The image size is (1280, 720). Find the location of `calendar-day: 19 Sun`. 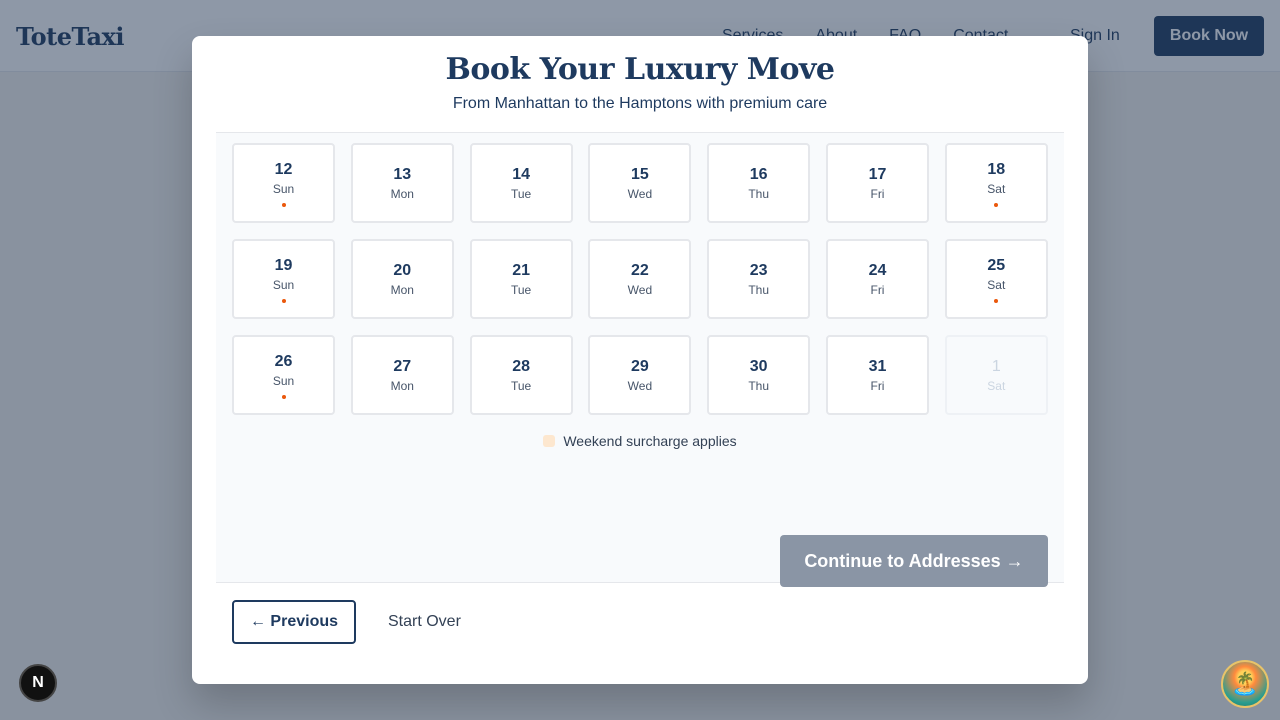

calendar-day: 19 Sun is located at coordinates (283, 279).